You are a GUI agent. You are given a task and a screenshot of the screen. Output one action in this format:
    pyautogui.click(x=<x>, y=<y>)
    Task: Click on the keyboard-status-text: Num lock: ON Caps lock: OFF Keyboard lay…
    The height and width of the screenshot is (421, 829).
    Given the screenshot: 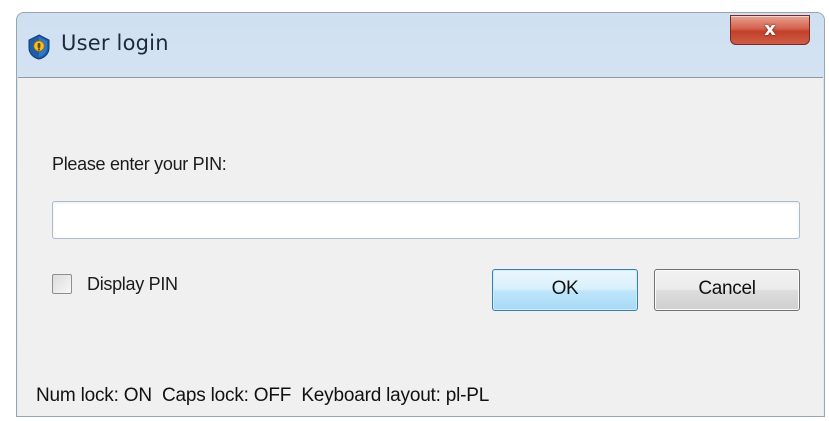 What is the action you would take?
    pyautogui.click(x=263, y=395)
    